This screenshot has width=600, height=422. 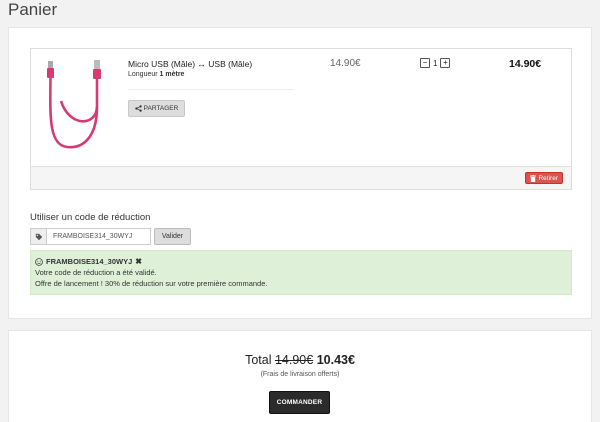 What do you see at coordinates (172, 236) in the screenshot?
I see `apply-coupon-button: Valider` at bounding box center [172, 236].